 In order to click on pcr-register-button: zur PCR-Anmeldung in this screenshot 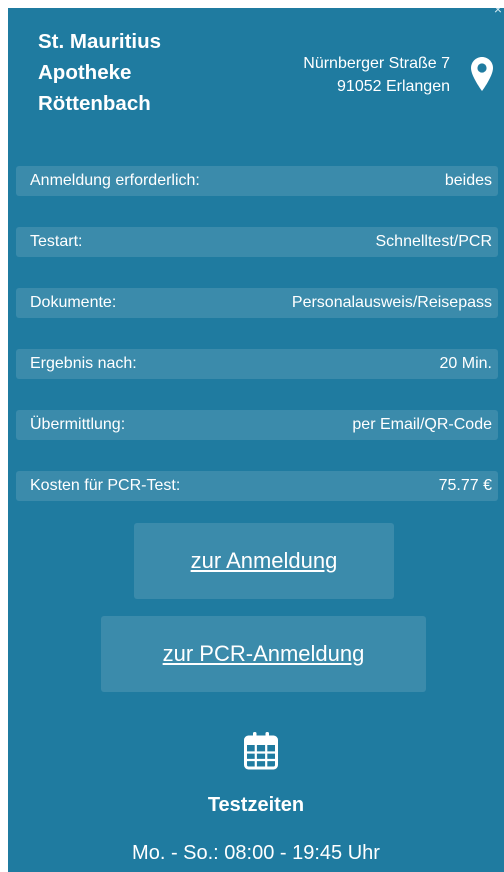, I will do `click(263, 654)`.